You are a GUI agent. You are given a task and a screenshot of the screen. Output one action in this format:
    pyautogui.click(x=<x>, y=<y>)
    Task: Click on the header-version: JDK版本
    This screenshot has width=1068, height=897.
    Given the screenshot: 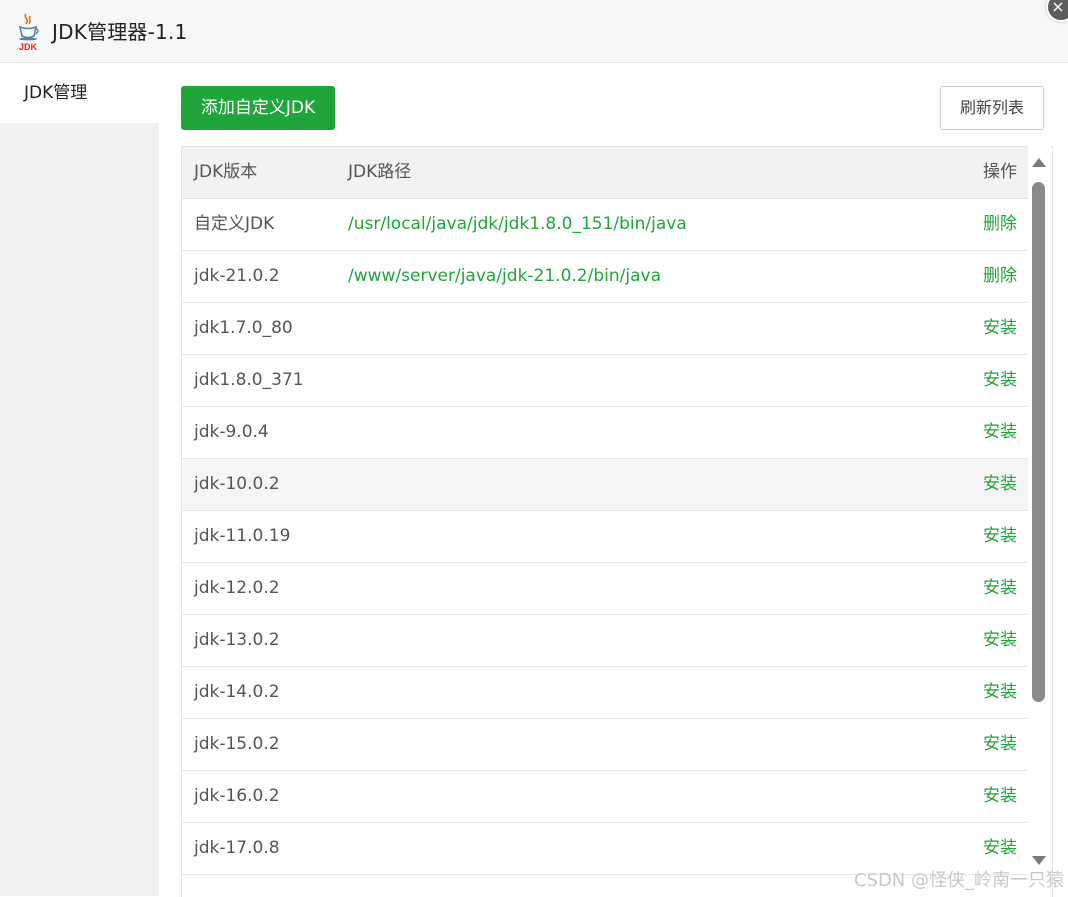 What is the action you would take?
    pyautogui.click(x=226, y=172)
    